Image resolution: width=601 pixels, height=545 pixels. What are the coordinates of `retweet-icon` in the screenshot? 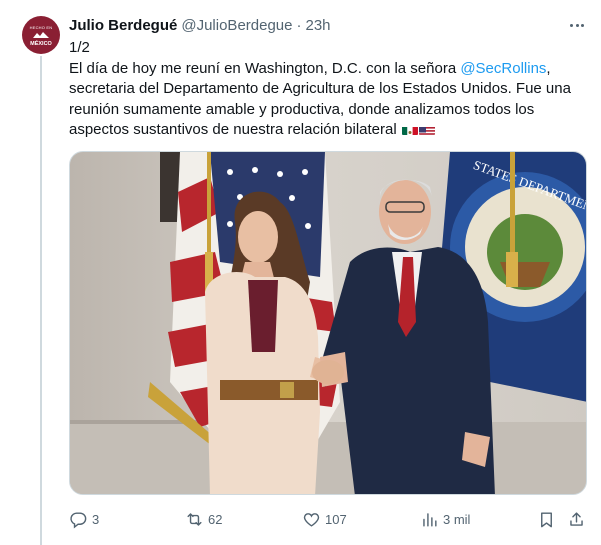 It's located at (194, 519).